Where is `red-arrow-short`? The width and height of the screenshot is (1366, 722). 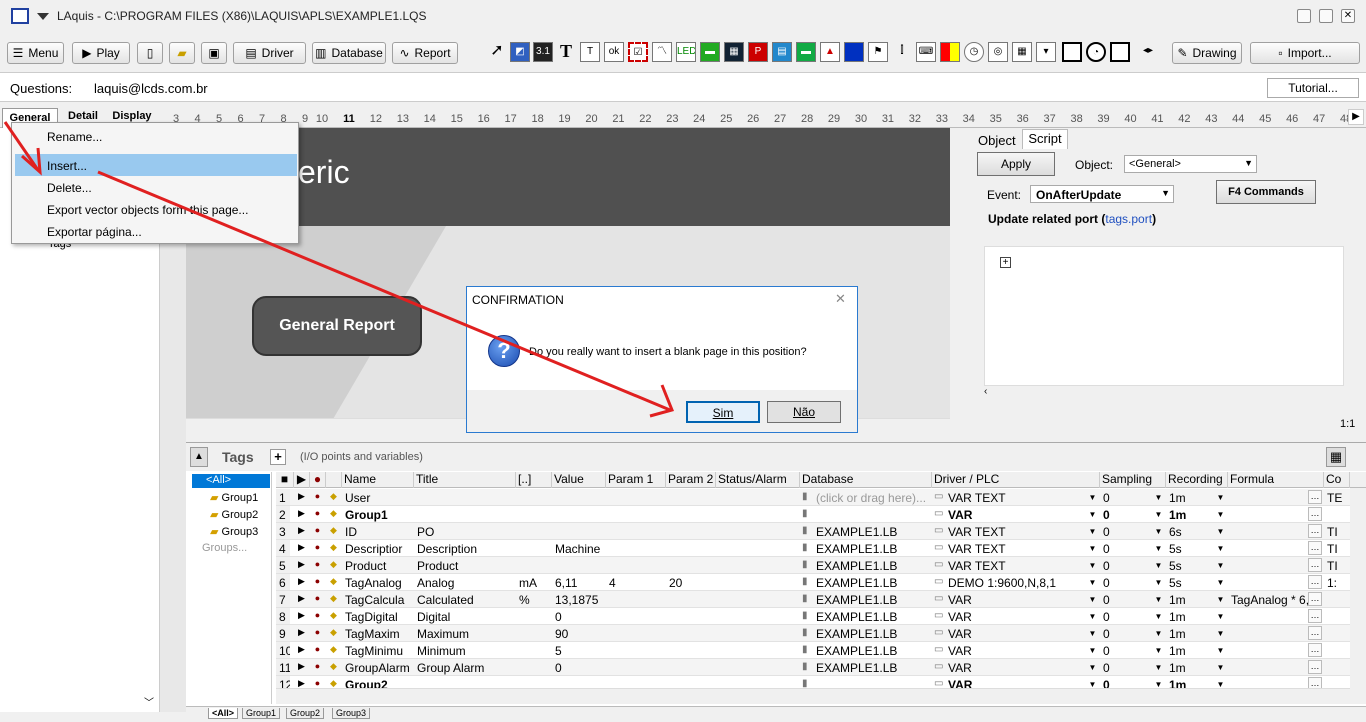 red-arrow-short is located at coordinates (21, 146).